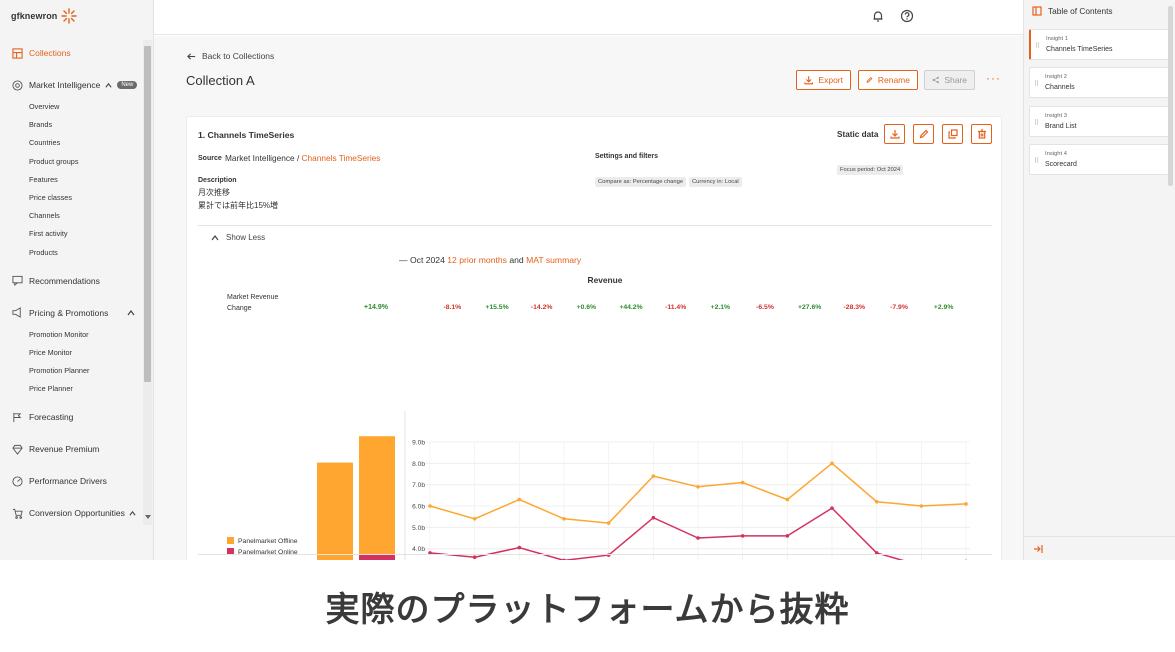 The image size is (1175, 652). I want to click on new-badge: New, so click(127, 85).